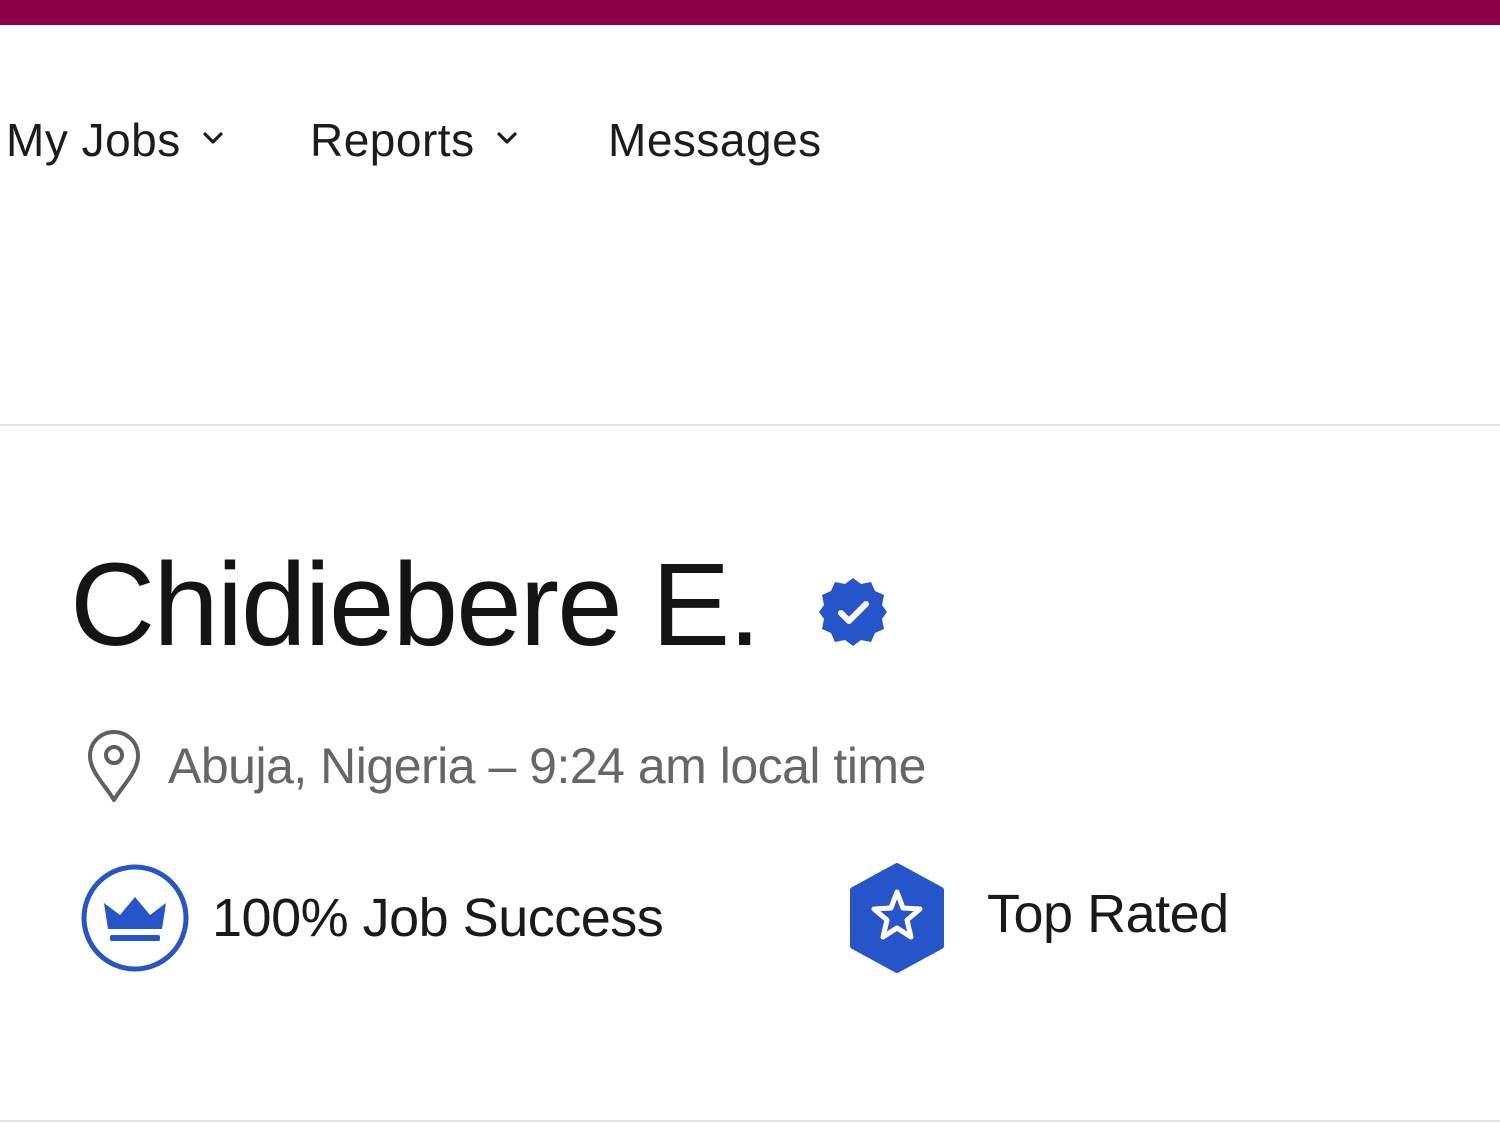 This screenshot has width=1500, height=1124. Describe the element at coordinates (750, 12) in the screenshot. I see `brand-top-bar` at that location.